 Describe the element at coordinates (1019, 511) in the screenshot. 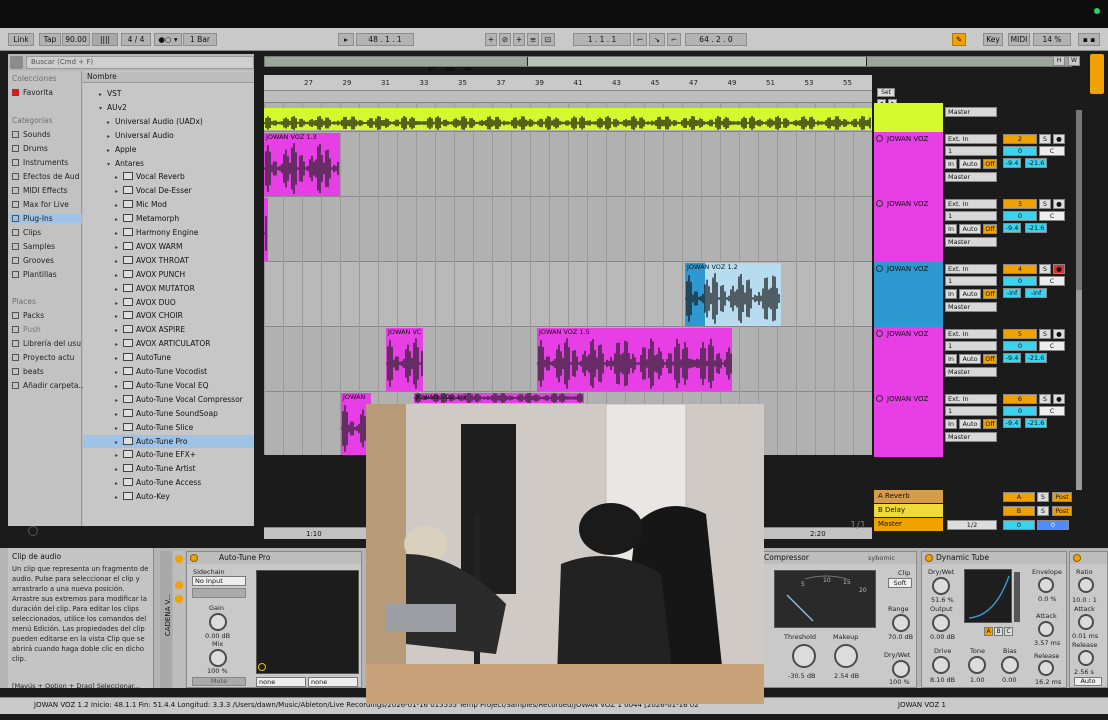

I see `return-b-button: B` at that location.